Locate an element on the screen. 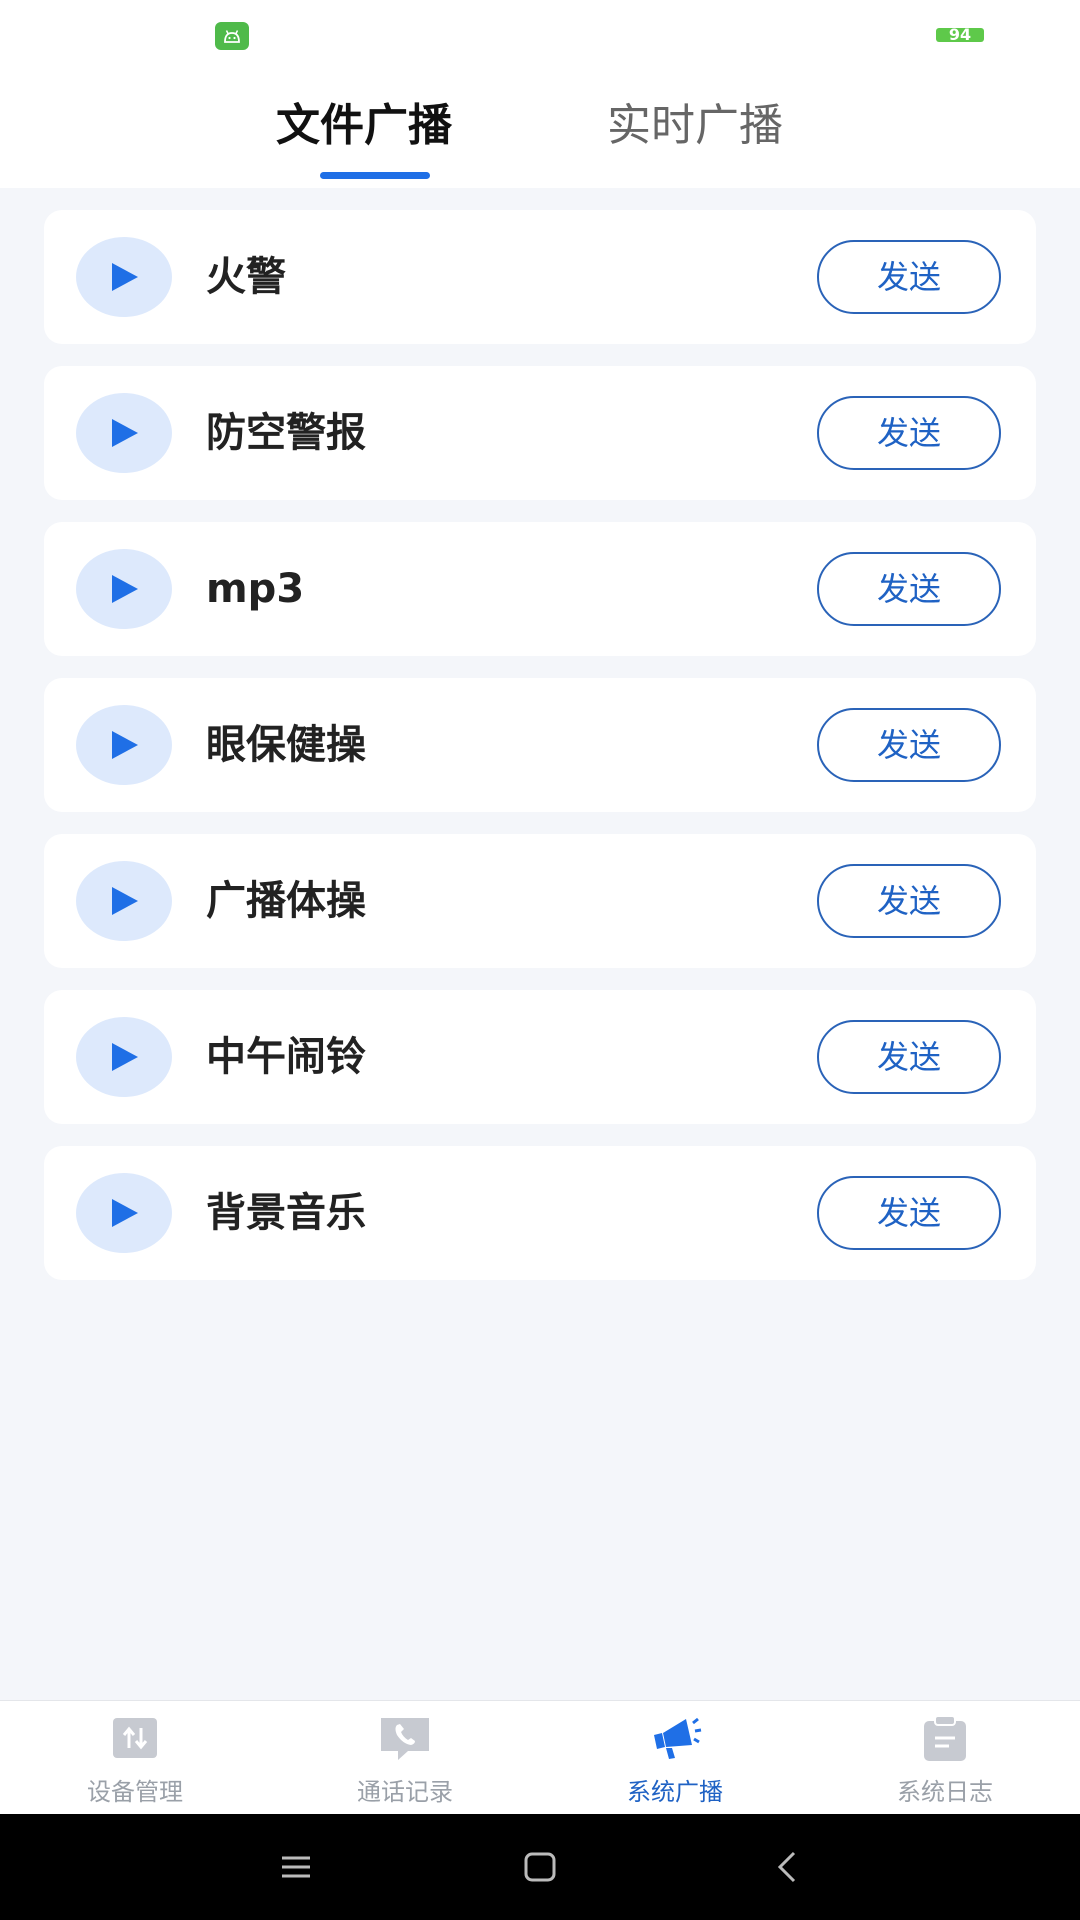  battery-indicator: 94 is located at coordinates (960, 34).